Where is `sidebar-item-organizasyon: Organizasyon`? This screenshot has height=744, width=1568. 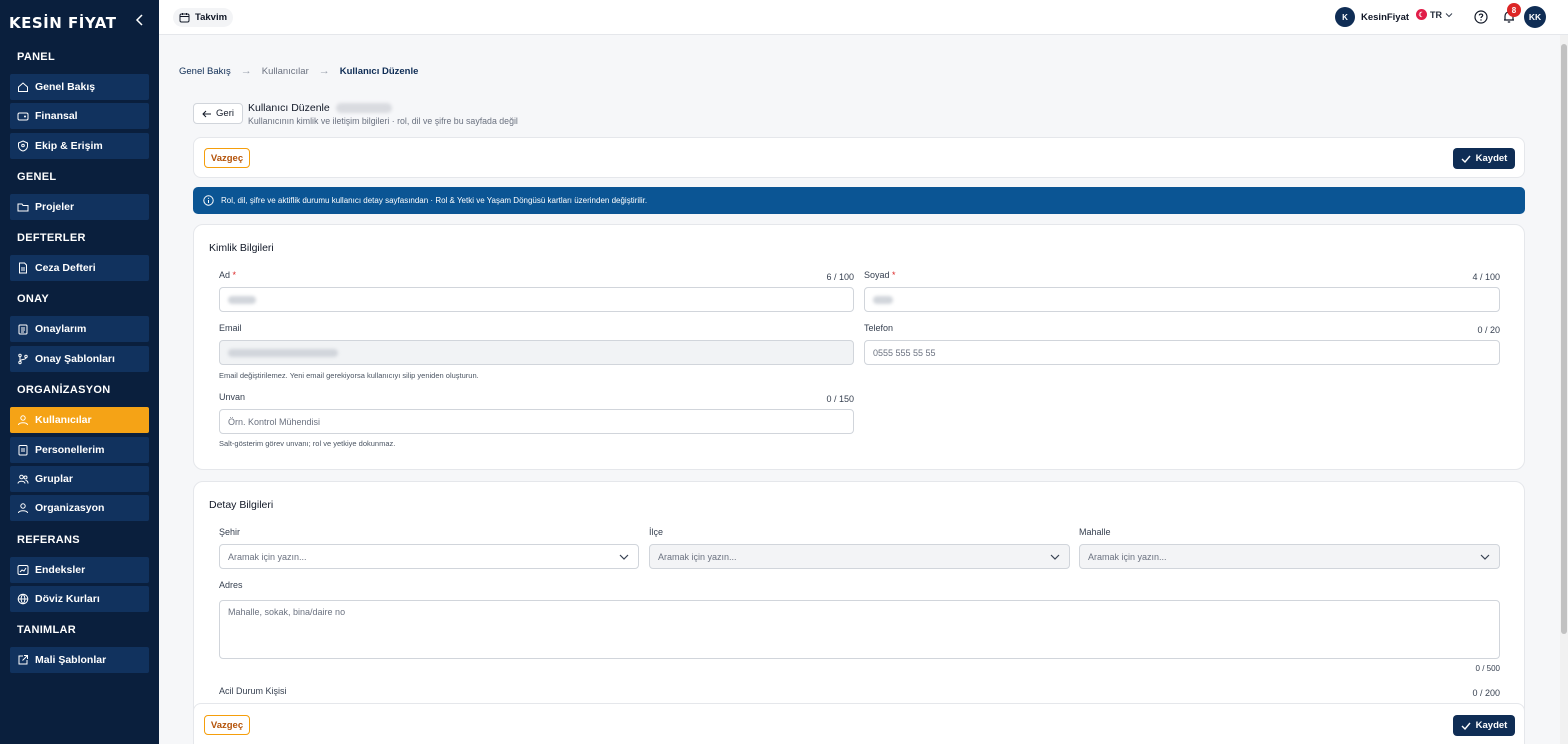 sidebar-item-organizasyon: Organizasyon is located at coordinates (79, 508).